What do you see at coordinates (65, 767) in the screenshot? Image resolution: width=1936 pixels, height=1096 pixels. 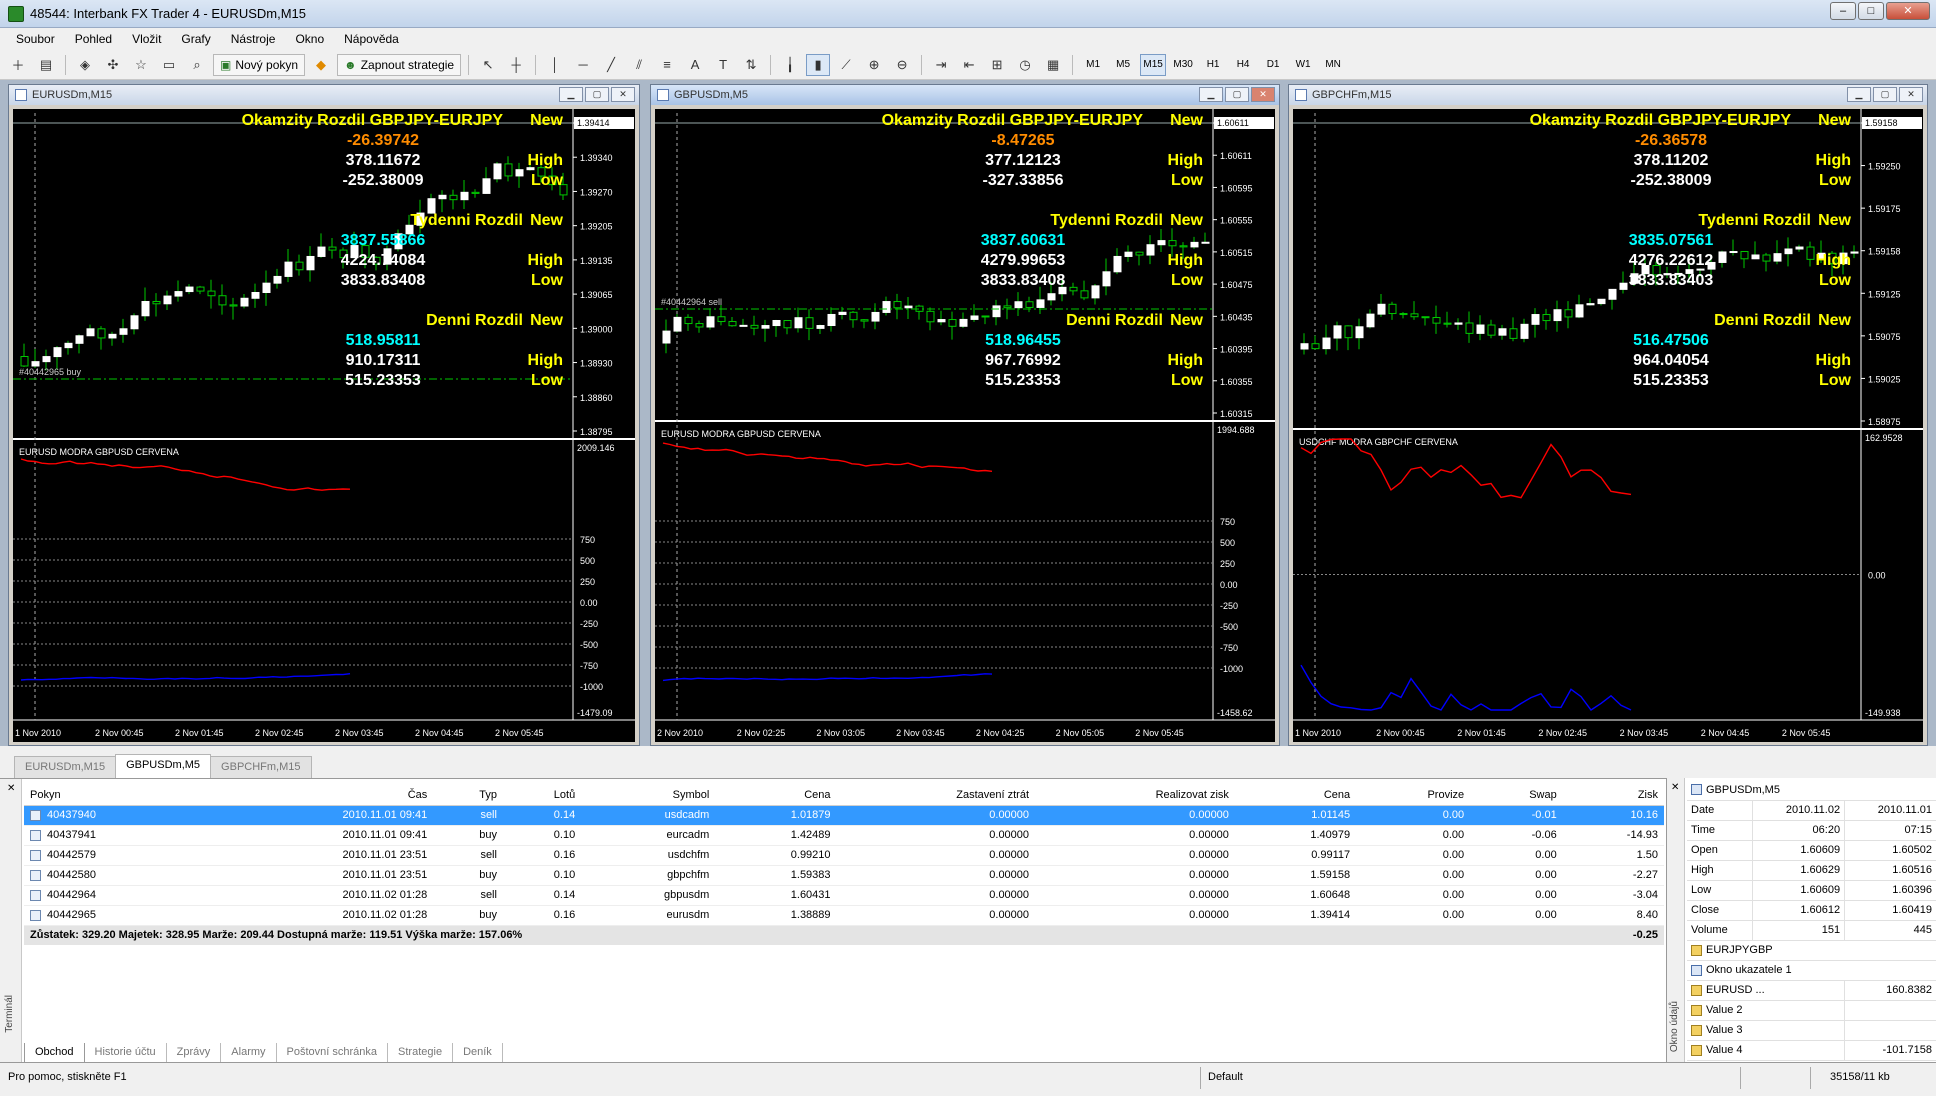 I see `chart-tab-eurusd: EURUSDm,M15` at bounding box center [65, 767].